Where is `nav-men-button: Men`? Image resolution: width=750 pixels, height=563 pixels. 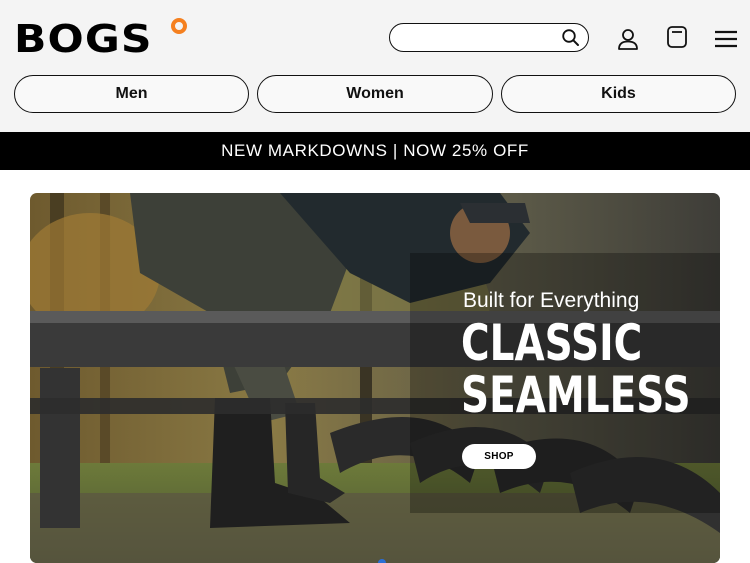
nav-men-button: Men is located at coordinates (131, 94).